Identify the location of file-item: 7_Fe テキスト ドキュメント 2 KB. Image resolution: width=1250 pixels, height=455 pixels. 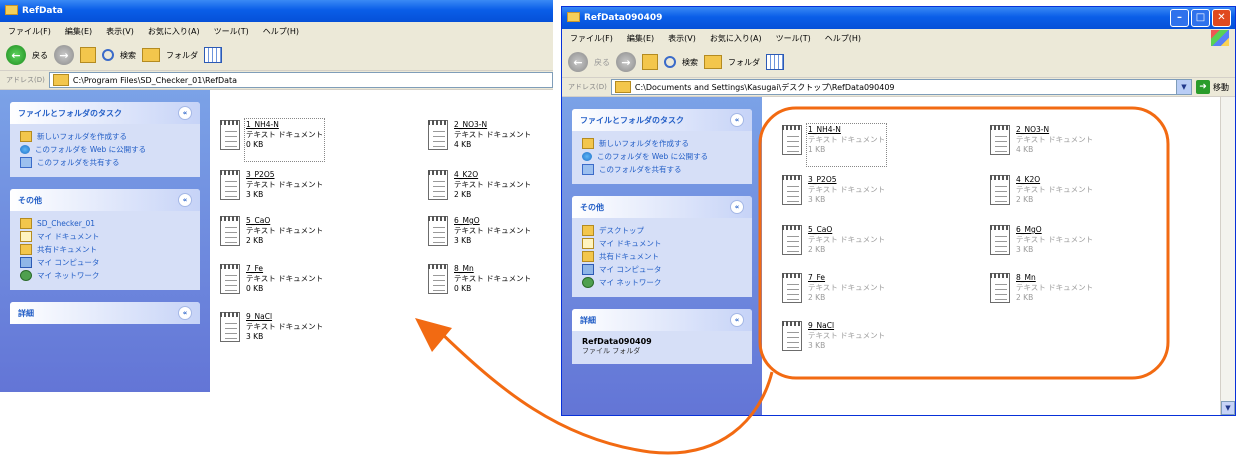
(857, 293).